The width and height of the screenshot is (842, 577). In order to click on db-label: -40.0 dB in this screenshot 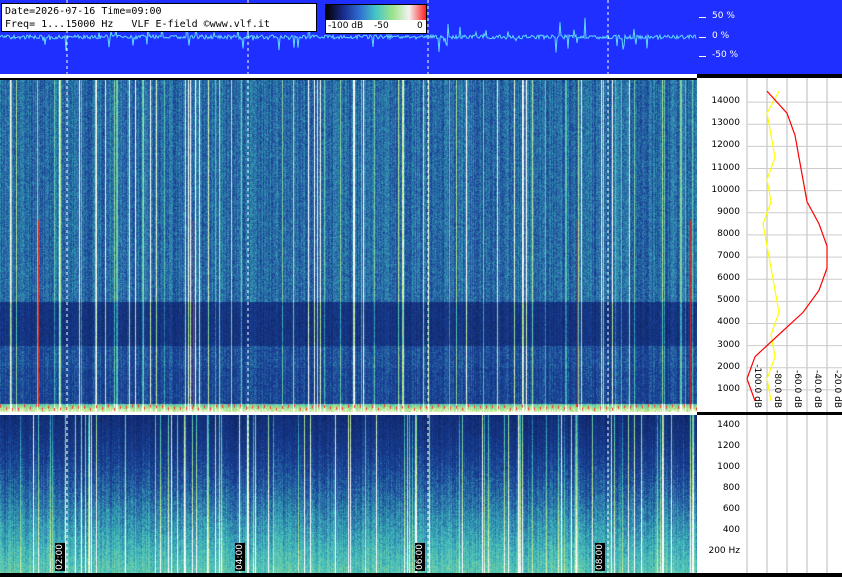, I will do `click(817, 389)`.